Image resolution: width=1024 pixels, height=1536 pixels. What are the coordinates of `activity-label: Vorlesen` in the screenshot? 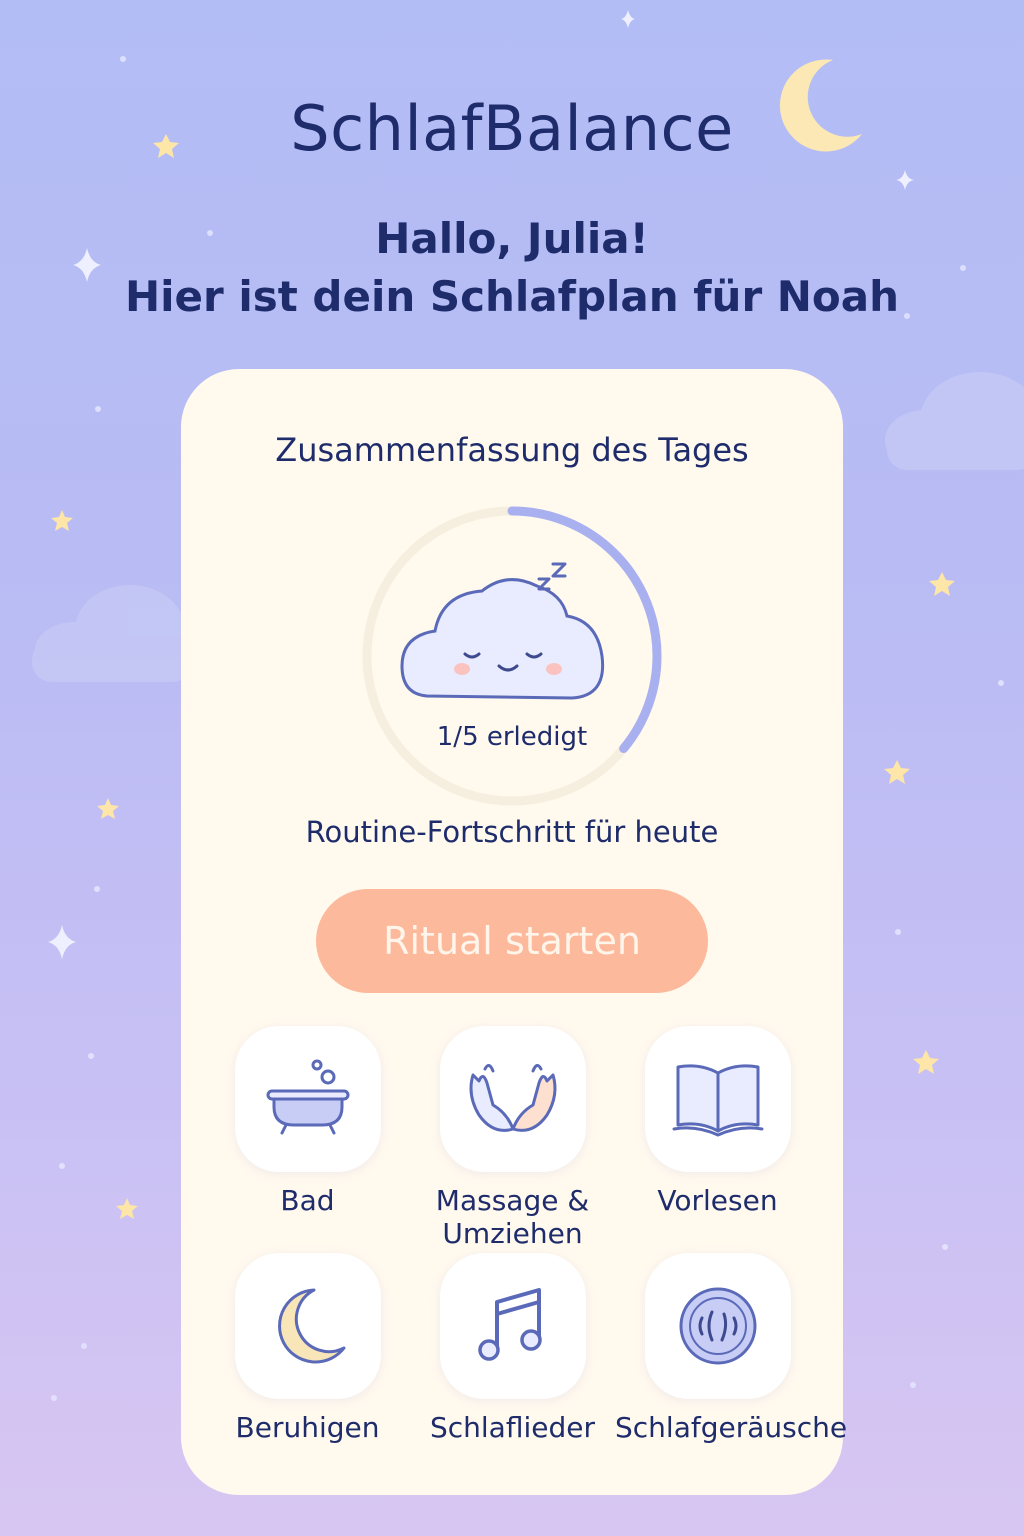 It's located at (717, 1200).